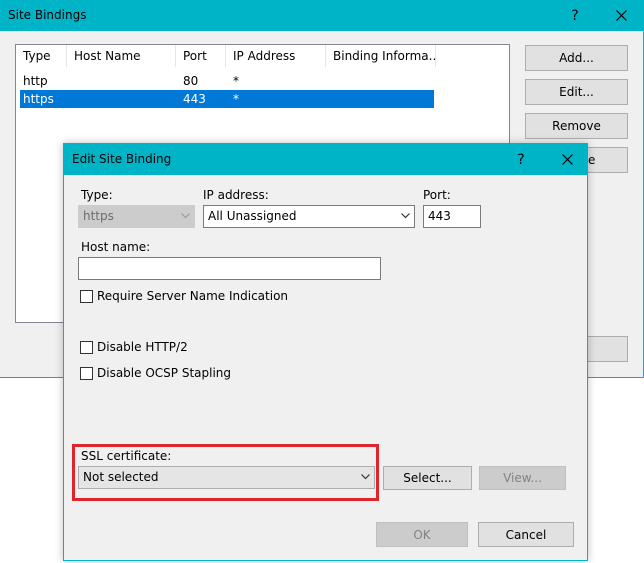 Image resolution: width=644 pixels, height=563 pixels. I want to click on ok-button: OK, so click(422, 534).